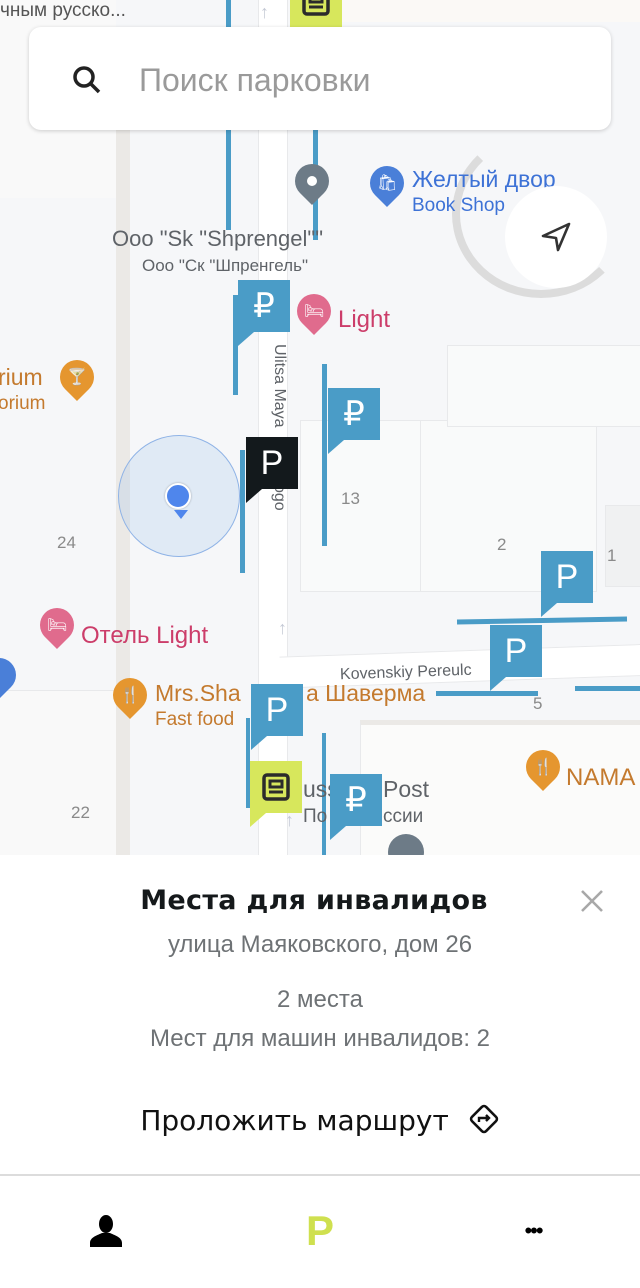 The image size is (640, 1288). Describe the element at coordinates (320, 999) in the screenshot. I see `parking-places-count: 2 места` at that location.